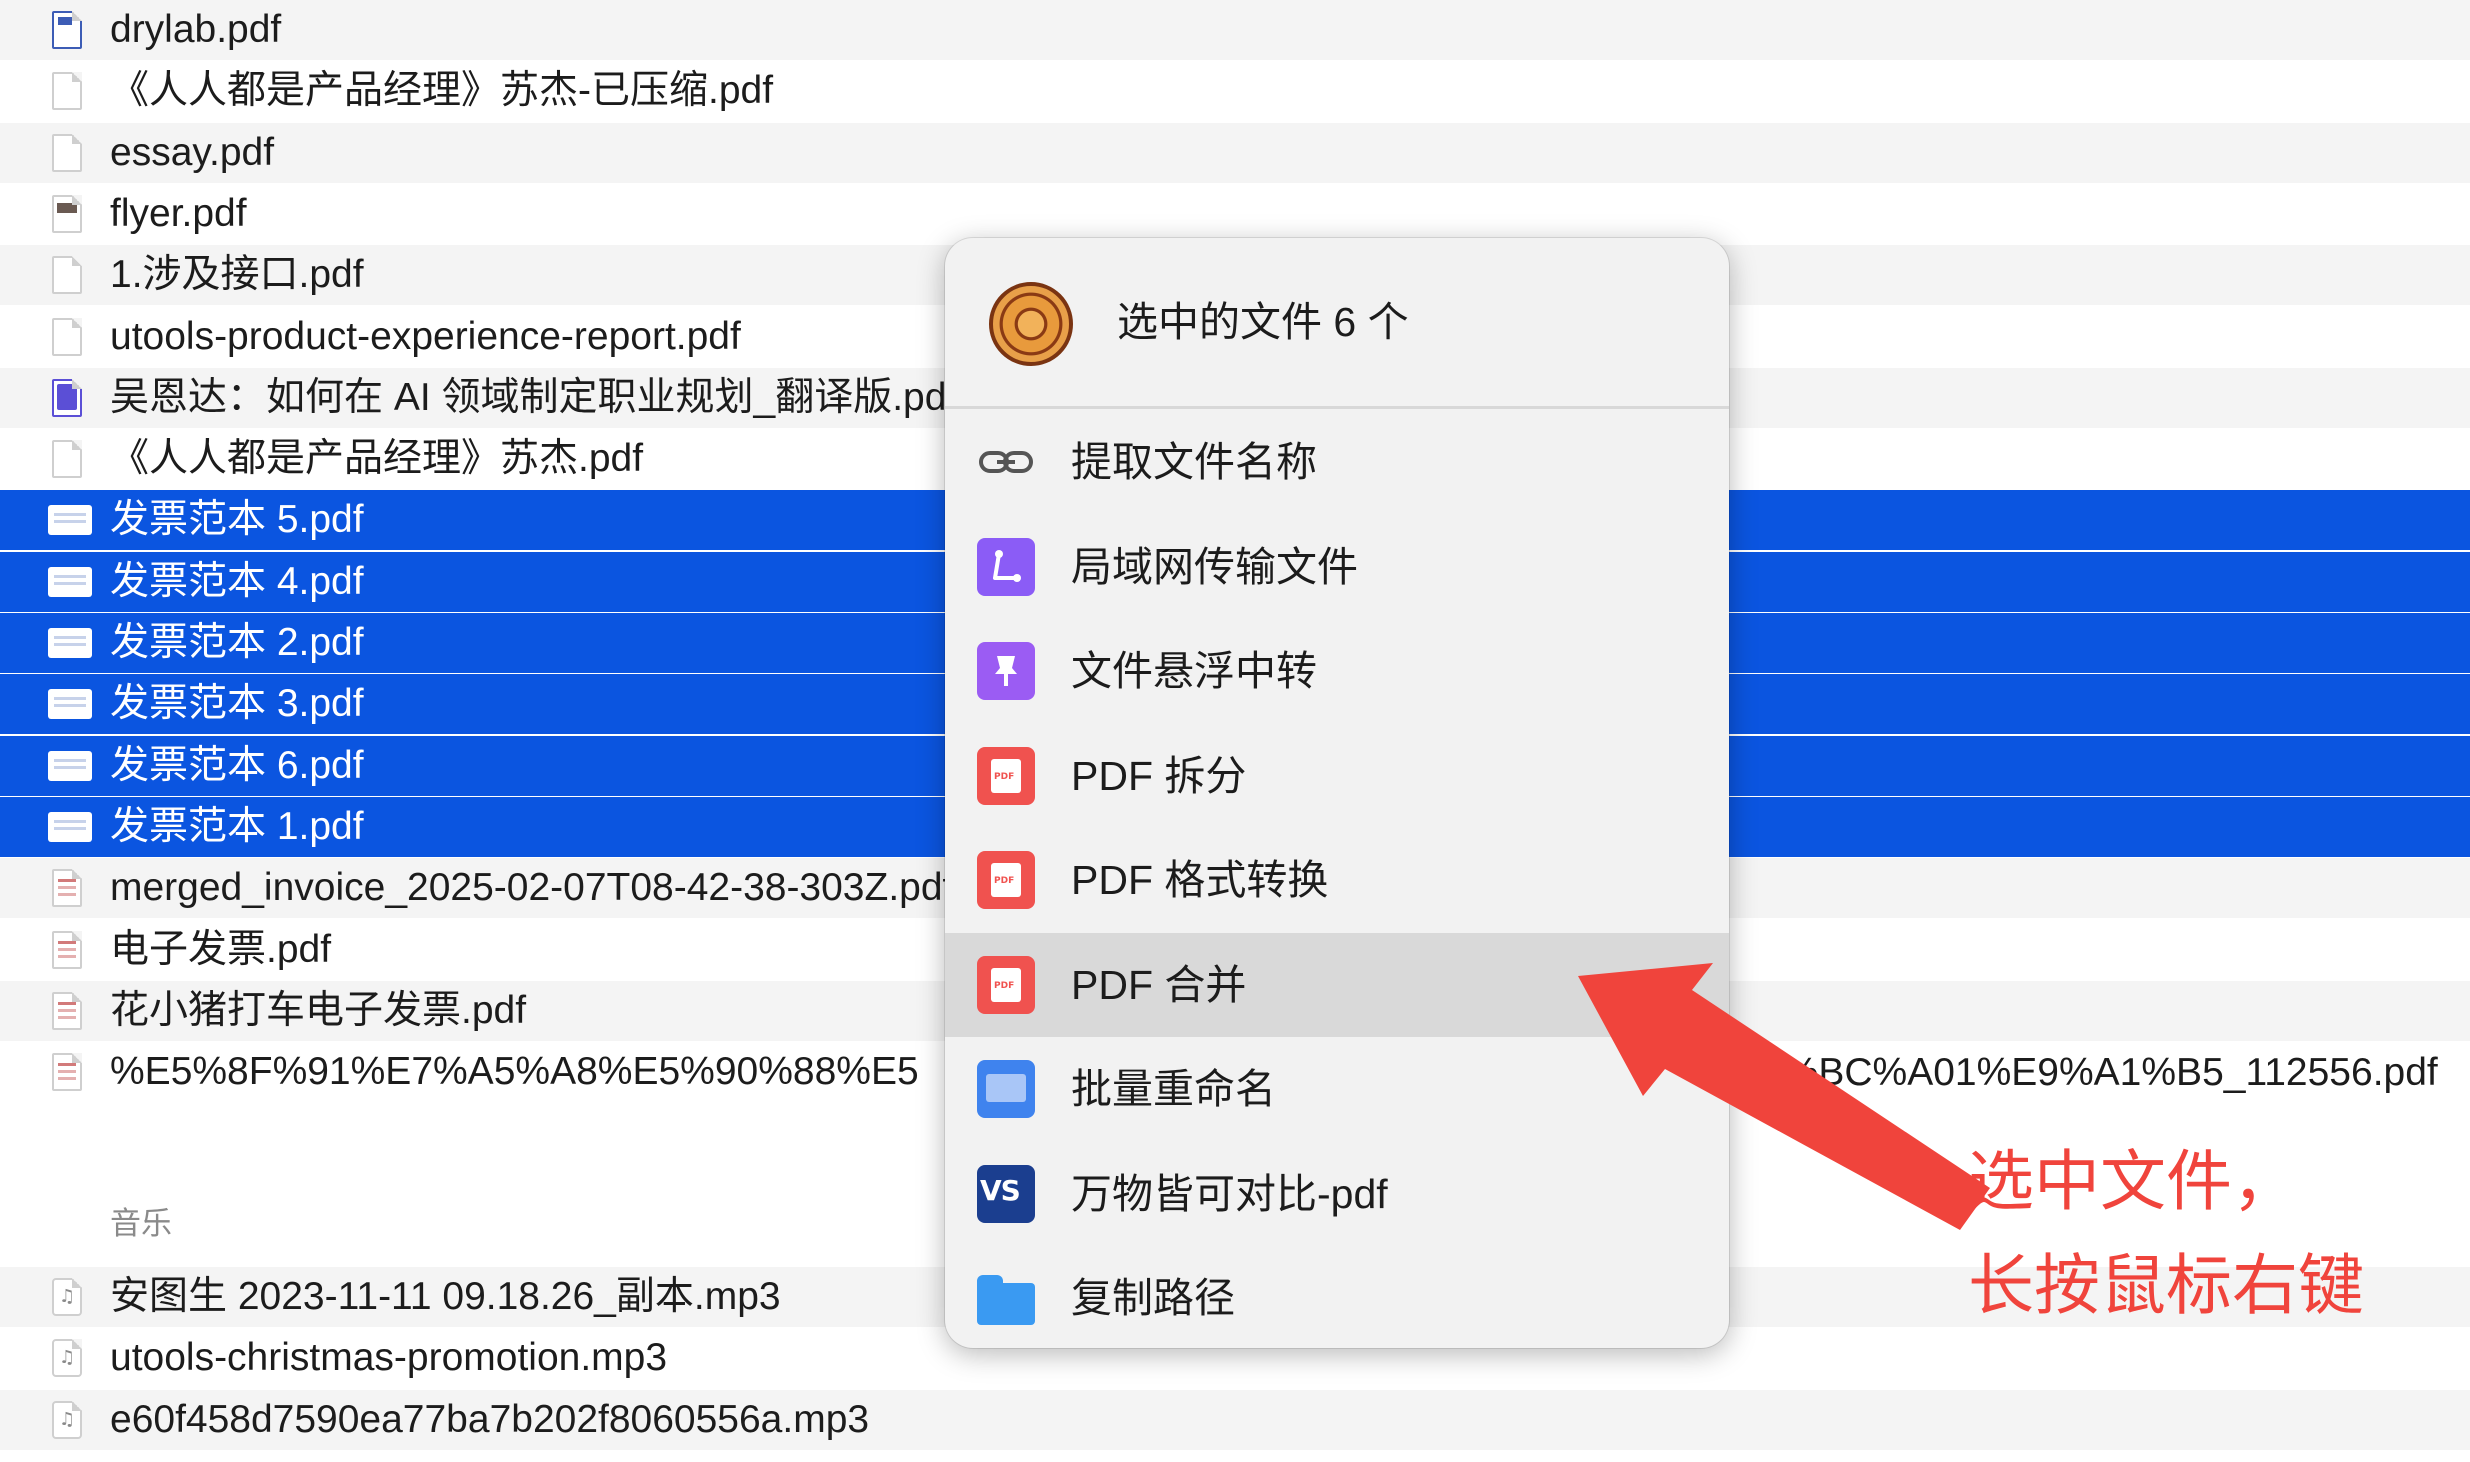 This screenshot has height=1462, width=2470. I want to click on file-name: utools-christmas-promotion.mp3, so click(389, 1357).